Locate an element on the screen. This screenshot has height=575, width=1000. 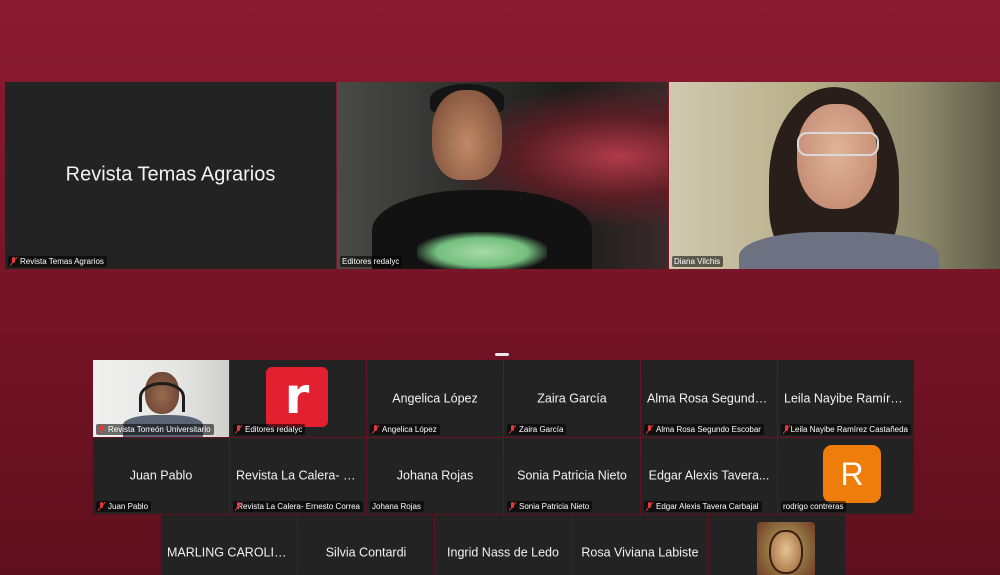
video-tile-diana-vilchis: Diana Vilchis is located at coordinates (834, 175).